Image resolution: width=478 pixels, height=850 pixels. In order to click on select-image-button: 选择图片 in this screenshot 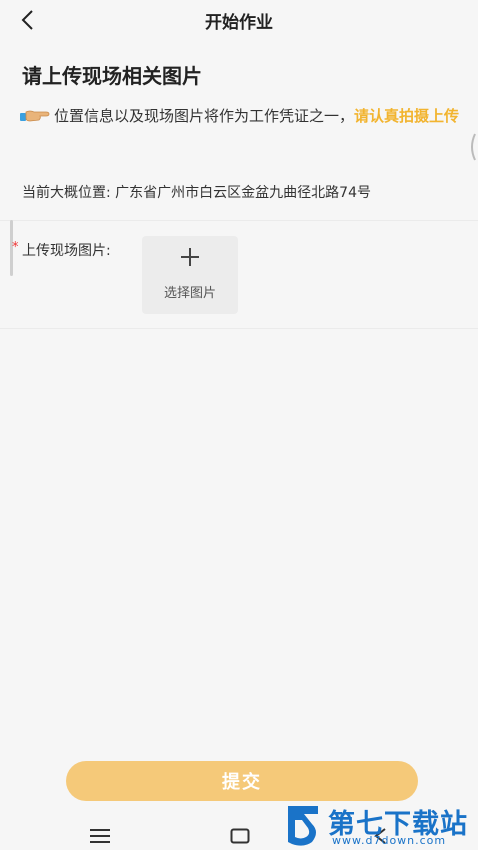, I will do `click(190, 275)`.